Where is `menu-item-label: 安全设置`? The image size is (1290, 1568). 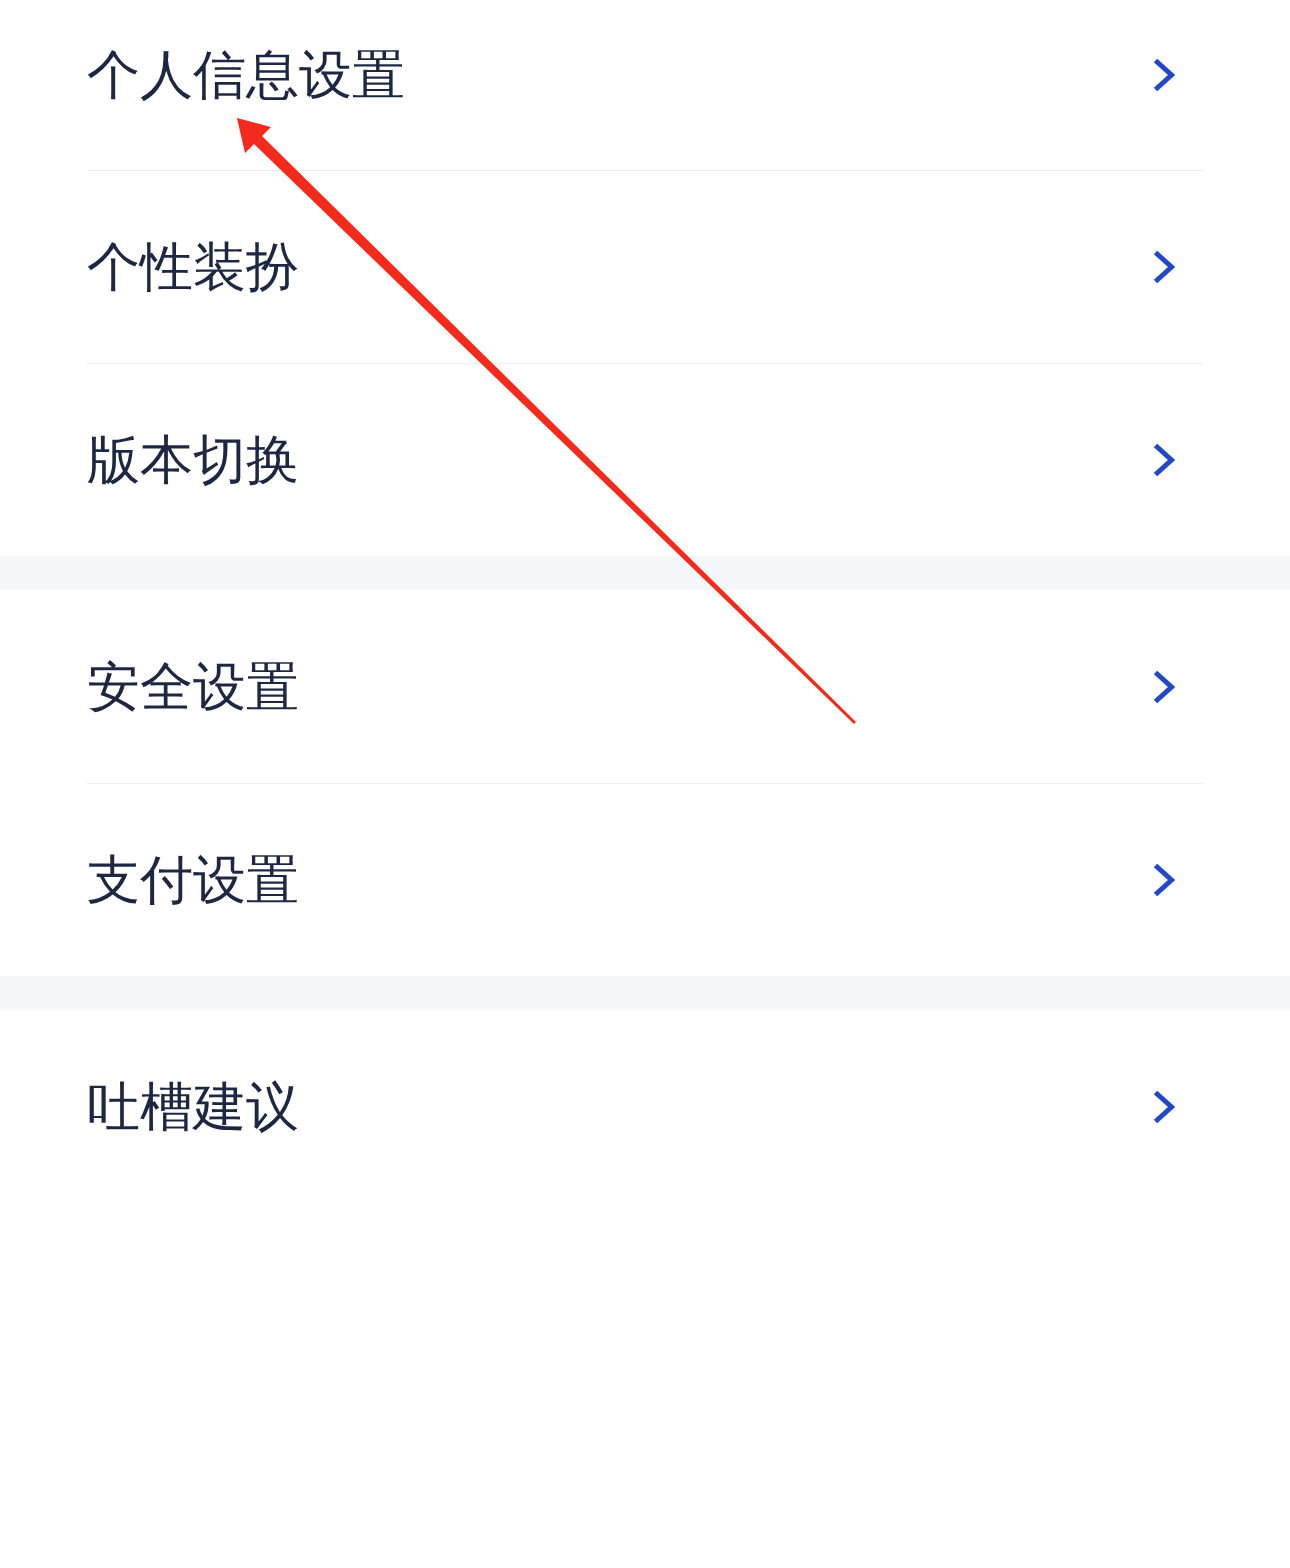 menu-item-label: 安全设置 is located at coordinates (193, 686).